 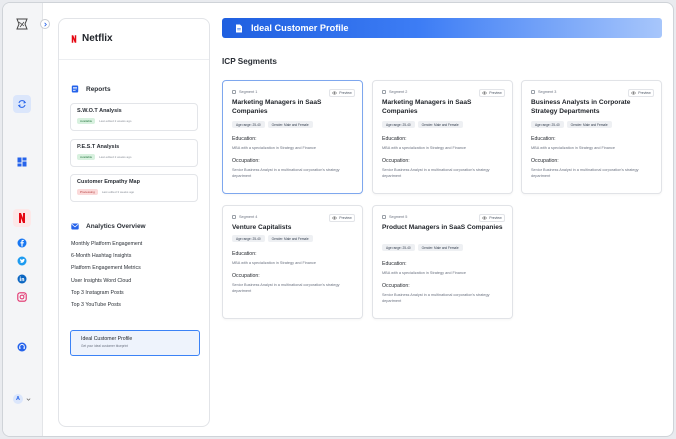 I want to click on brand: Netflix, so click(x=92, y=38).